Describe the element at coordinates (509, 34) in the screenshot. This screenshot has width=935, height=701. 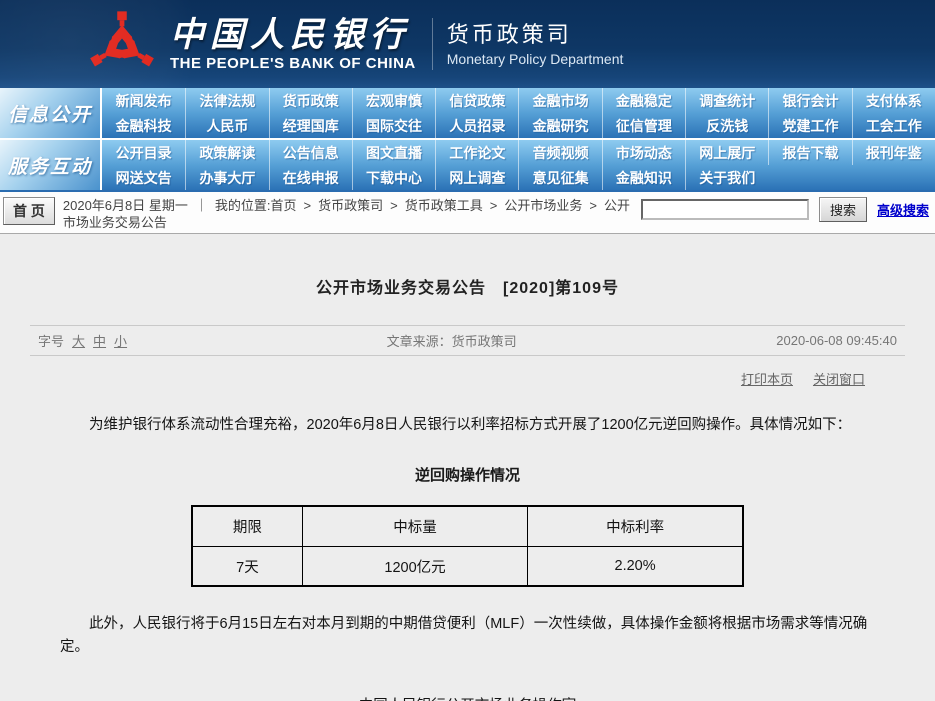
I see `department-name-cn: 货币政策司` at that location.